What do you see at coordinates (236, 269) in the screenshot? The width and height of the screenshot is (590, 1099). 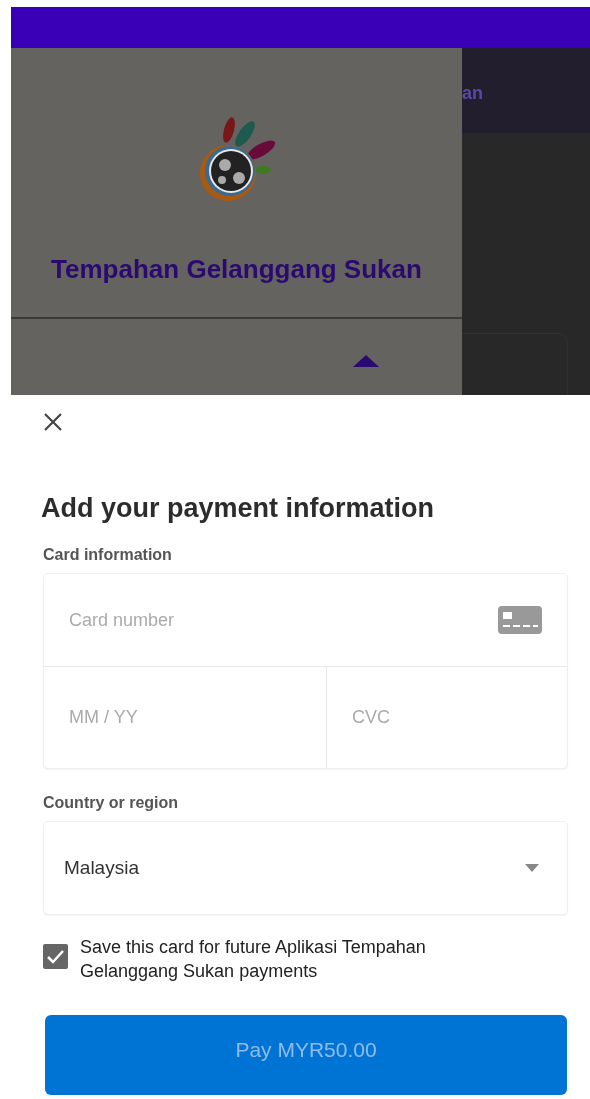 I see `app-title: Tempahan Gelanggang Sukan` at bounding box center [236, 269].